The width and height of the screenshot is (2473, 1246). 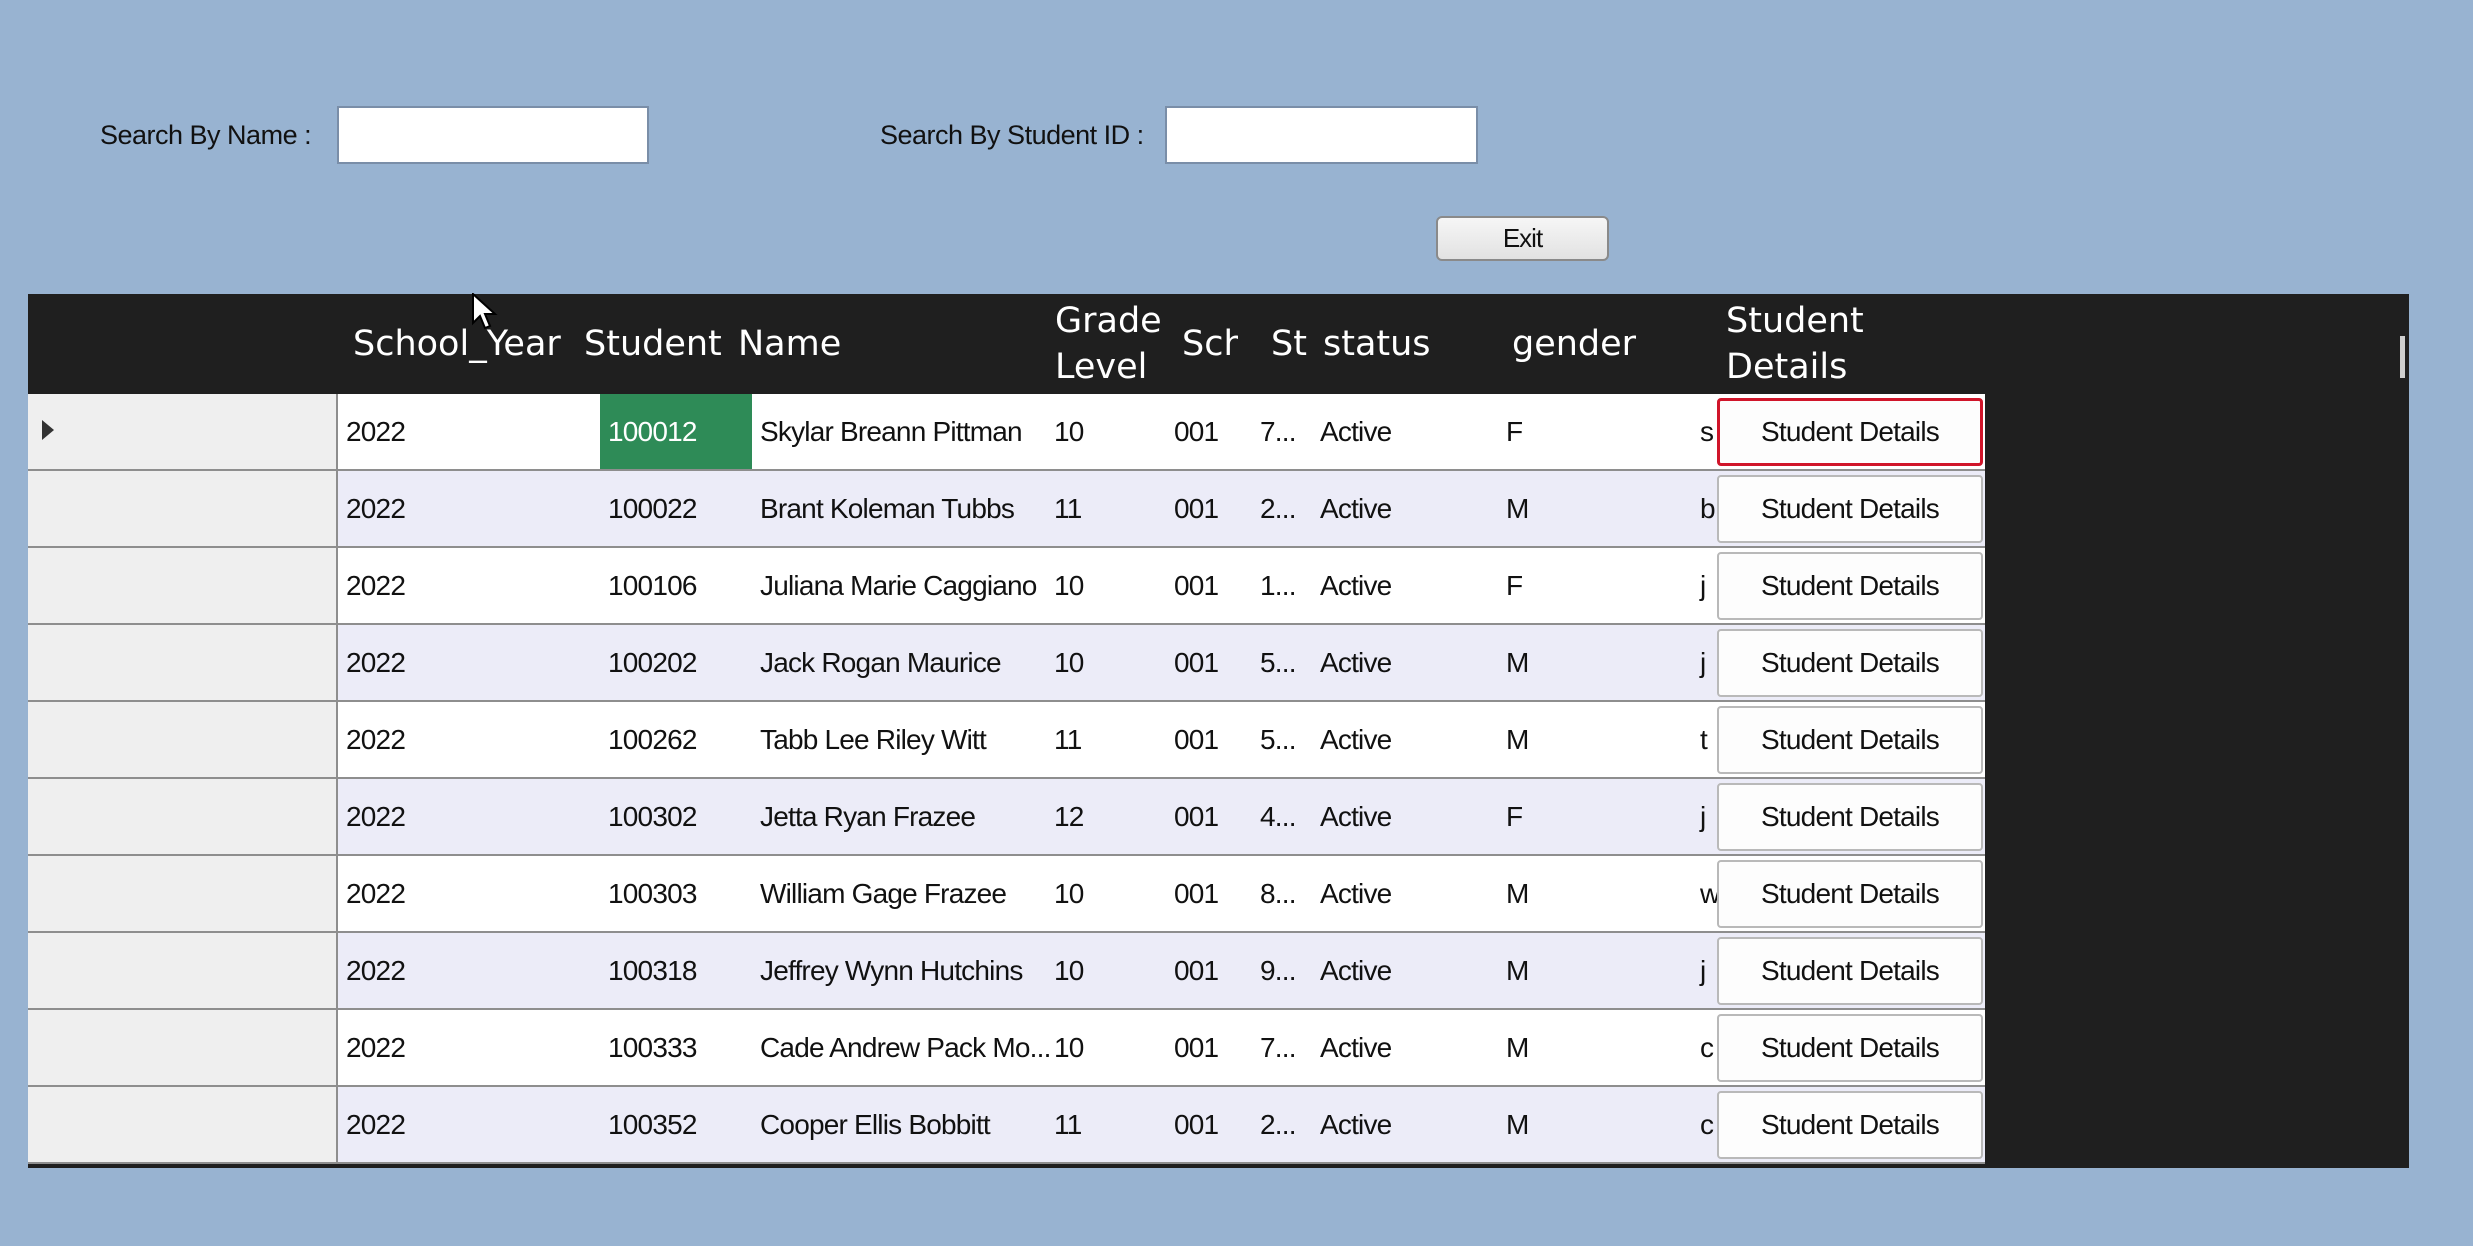 What do you see at coordinates (1846, 344) in the screenshot?
I see `column-header-student-details: Student Details` at bounding box center [1846, 344].